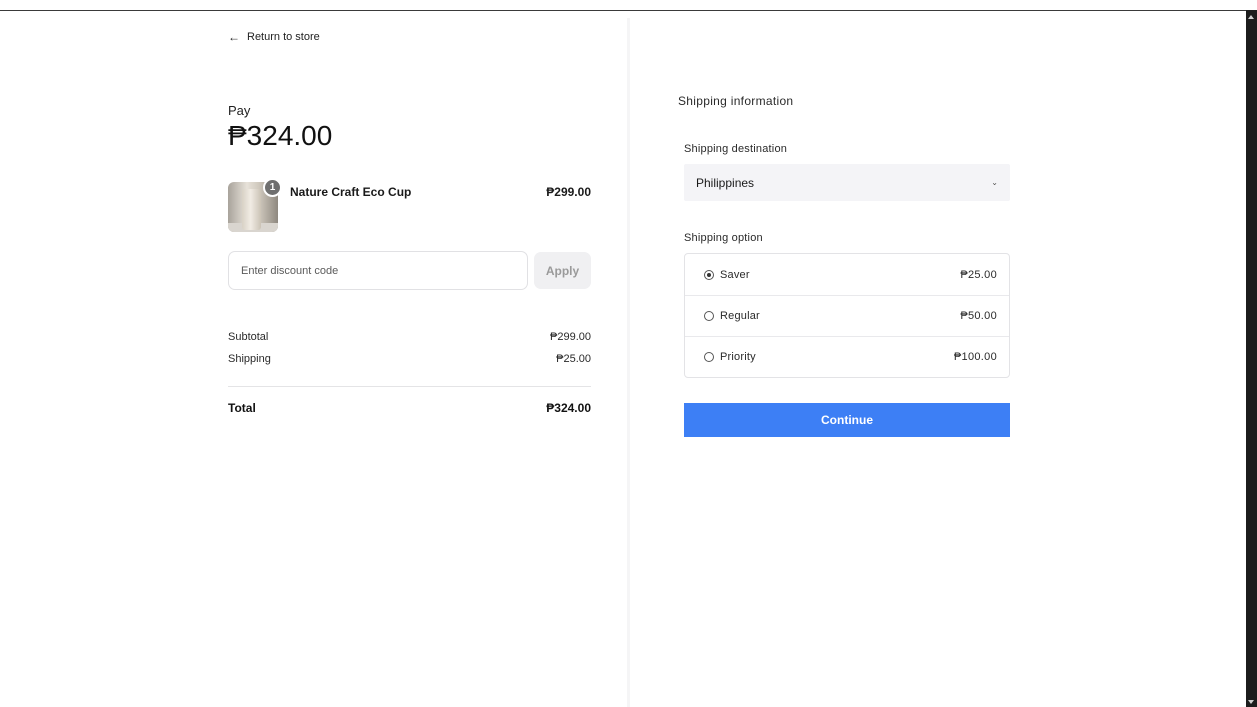  What do you see at coordinates (847, 420) in the screenshot?
I see `continue-button: Continue` at bounding box center [847, 420].